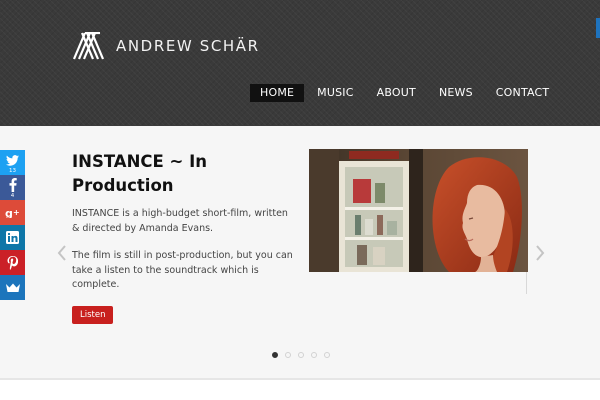 The image size is (600, 400). I want to click on main-nav: HOME MUSIC ABOUT NEWS CONTACT, so click(406, 93).